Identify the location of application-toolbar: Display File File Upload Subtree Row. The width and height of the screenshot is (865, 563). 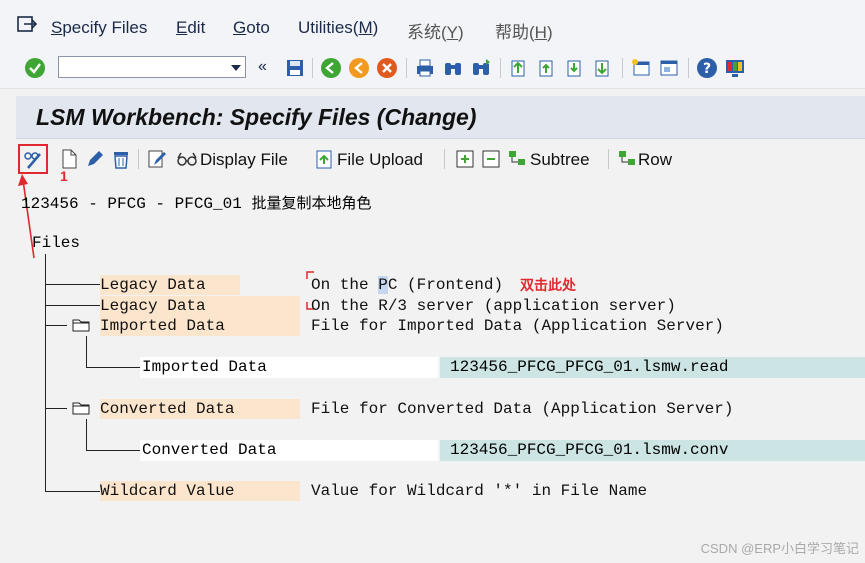
(440, 159).